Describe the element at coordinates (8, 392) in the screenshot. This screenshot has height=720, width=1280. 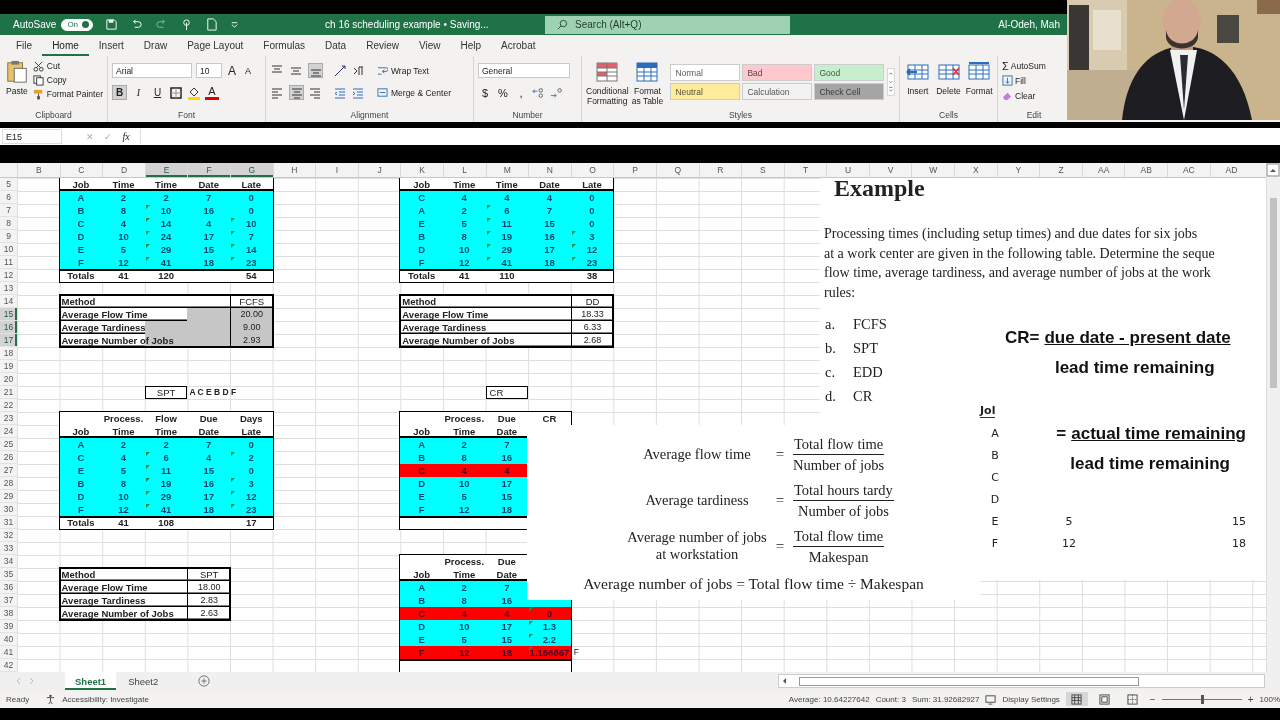
I see `row-header: 21` at that location.